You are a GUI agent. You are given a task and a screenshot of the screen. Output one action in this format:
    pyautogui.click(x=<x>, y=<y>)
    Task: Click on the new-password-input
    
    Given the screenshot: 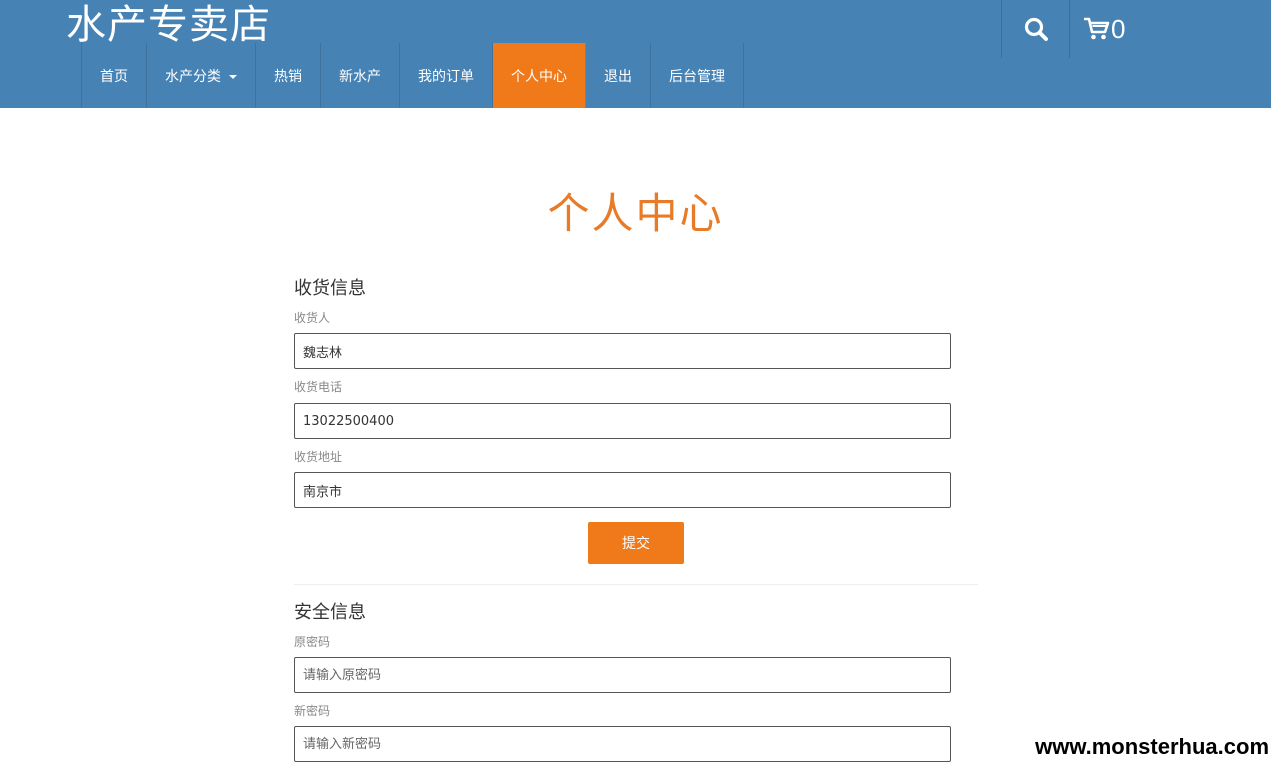 What is the action you would take?
    pyautogui.click(x=622, y=744)
    